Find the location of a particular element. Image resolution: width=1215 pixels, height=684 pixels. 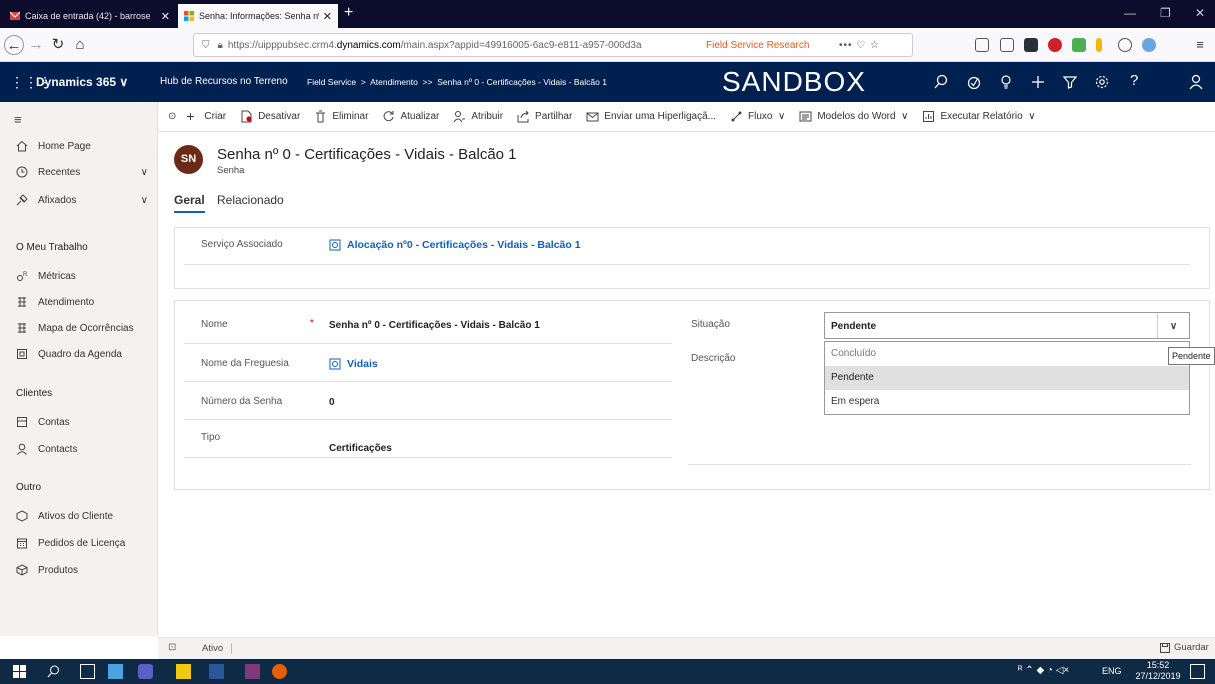

user-icon is located at coordinates (1196, 82).